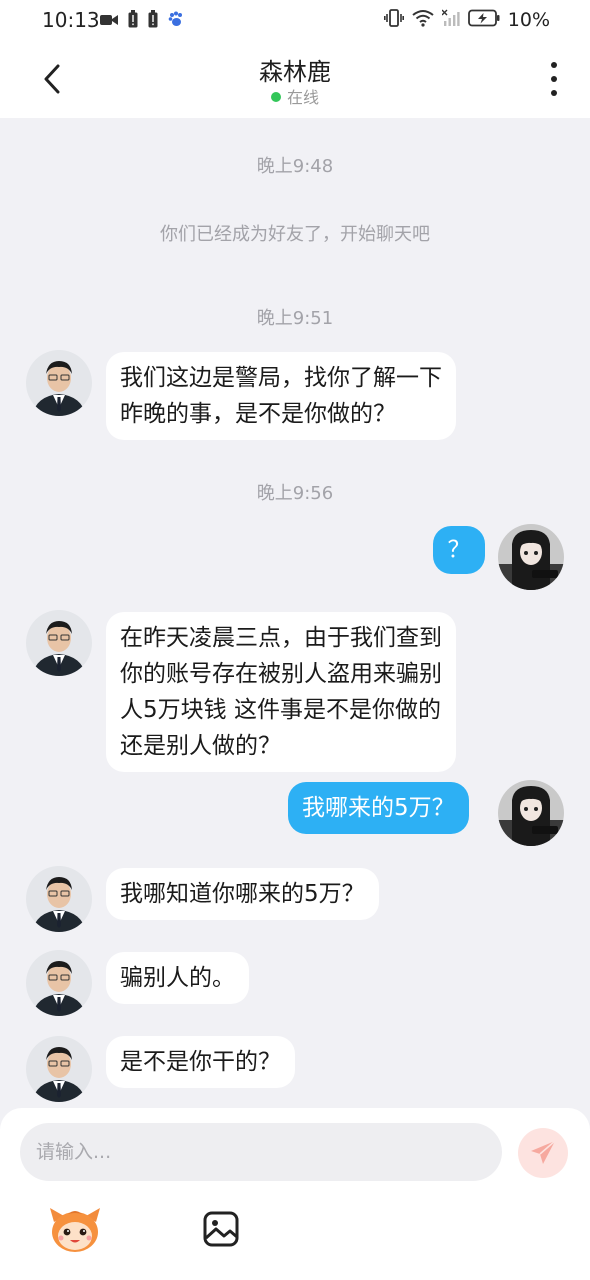  What do you see at coordinates (176, 21) in the screenshot?
I see `paw-icon` at bounding box center [176, 21].